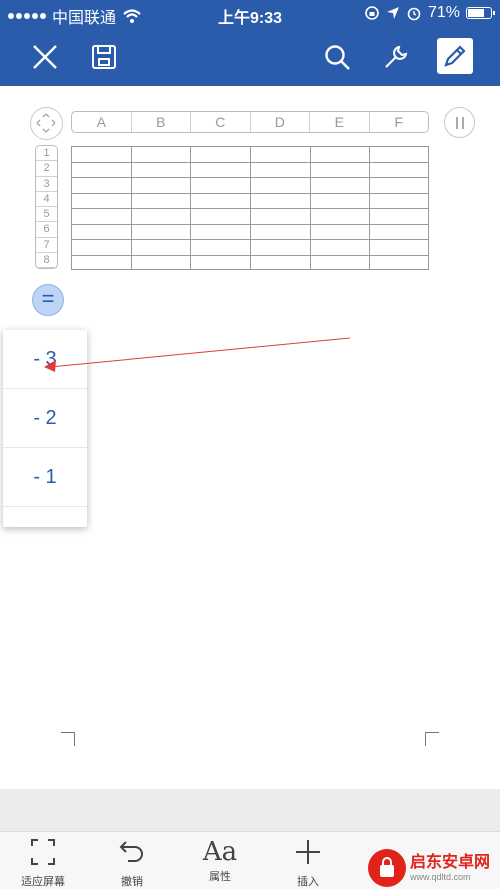  What do you see at coordinates (387, 867) in the screenshot?
I see `watermark-logo-icon` at bounding box center [387, 867].